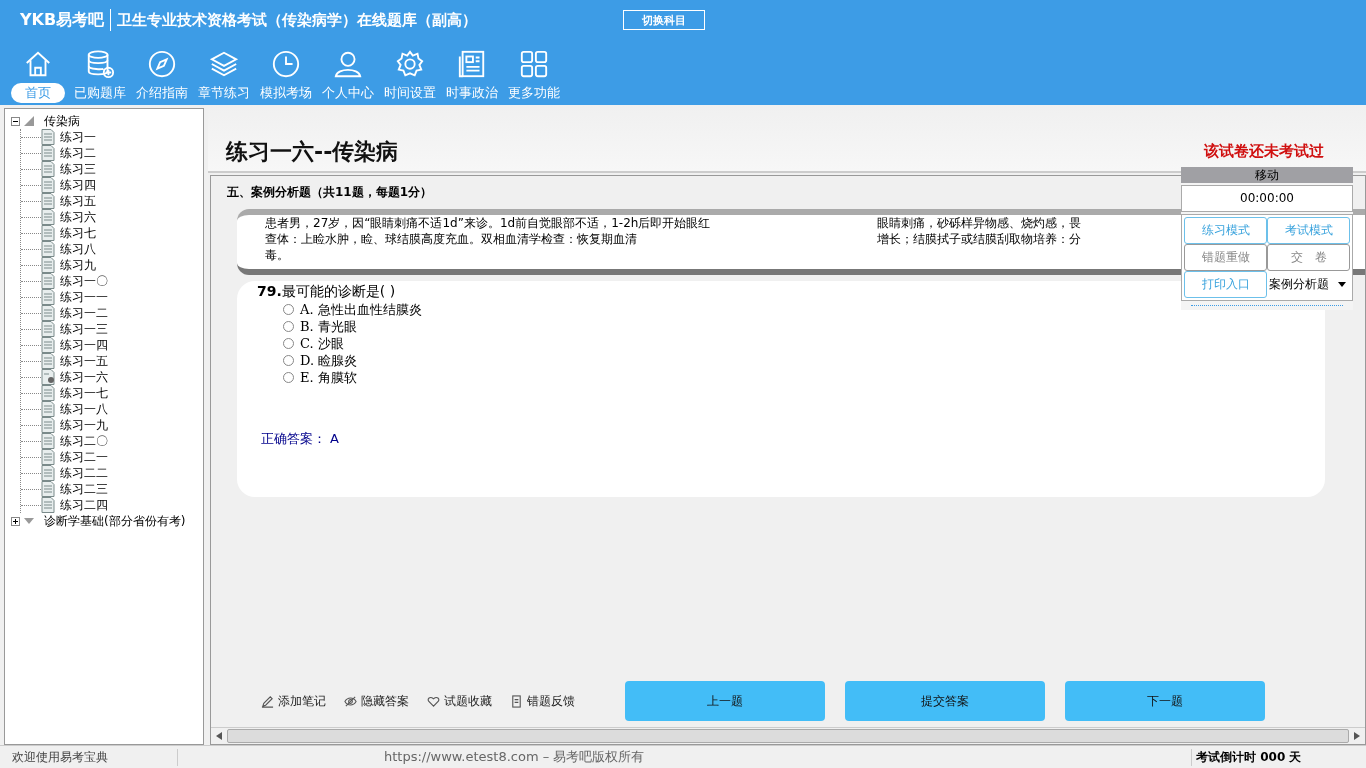  Describe the element at coordinates (516, 701) in the screenshot. I see `document-icon` at that location.